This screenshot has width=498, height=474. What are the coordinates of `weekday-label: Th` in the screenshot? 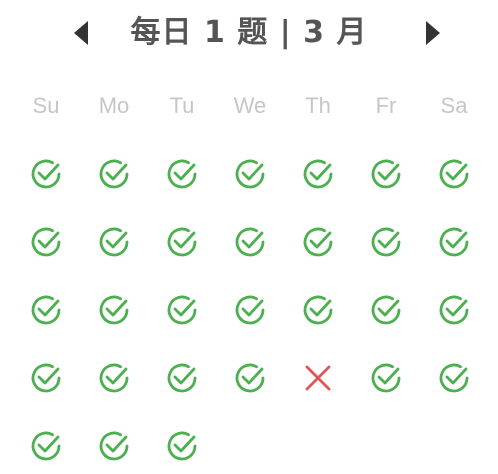 It's located at (318, 105).